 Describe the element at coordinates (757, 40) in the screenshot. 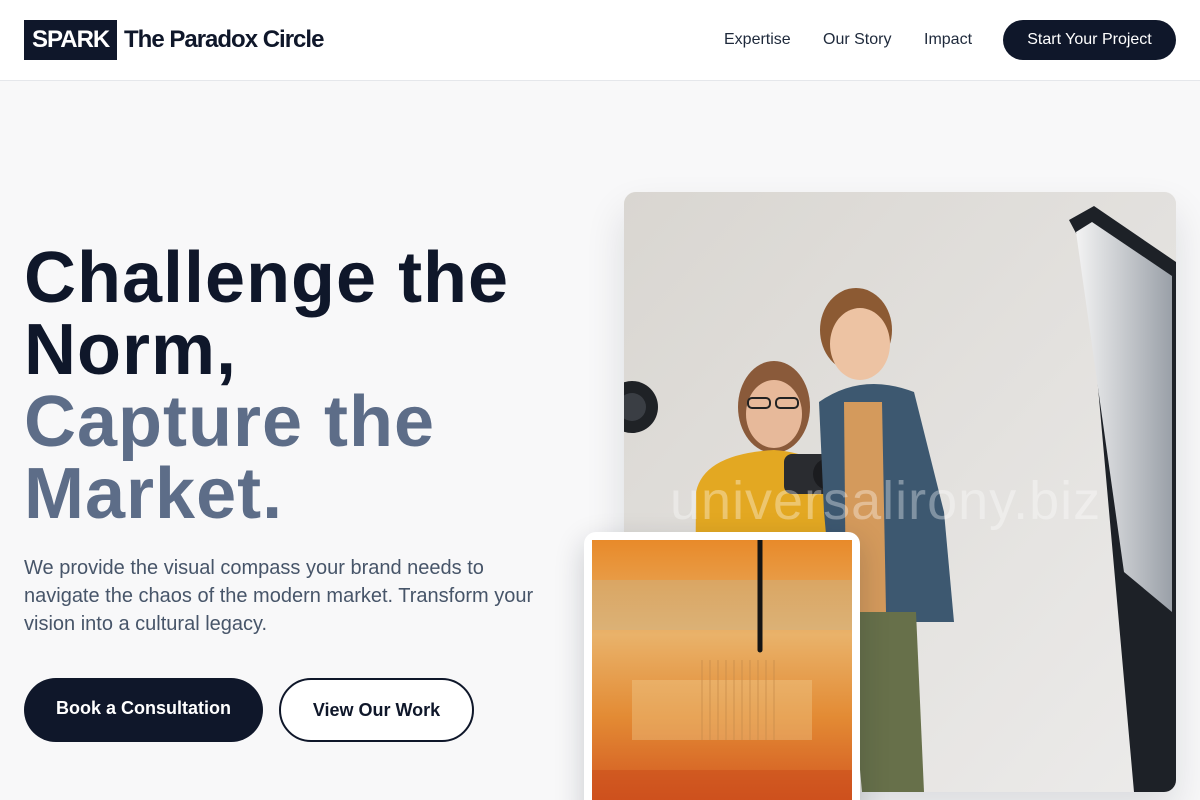

I see `nav-expertise: Expertise` at that location.